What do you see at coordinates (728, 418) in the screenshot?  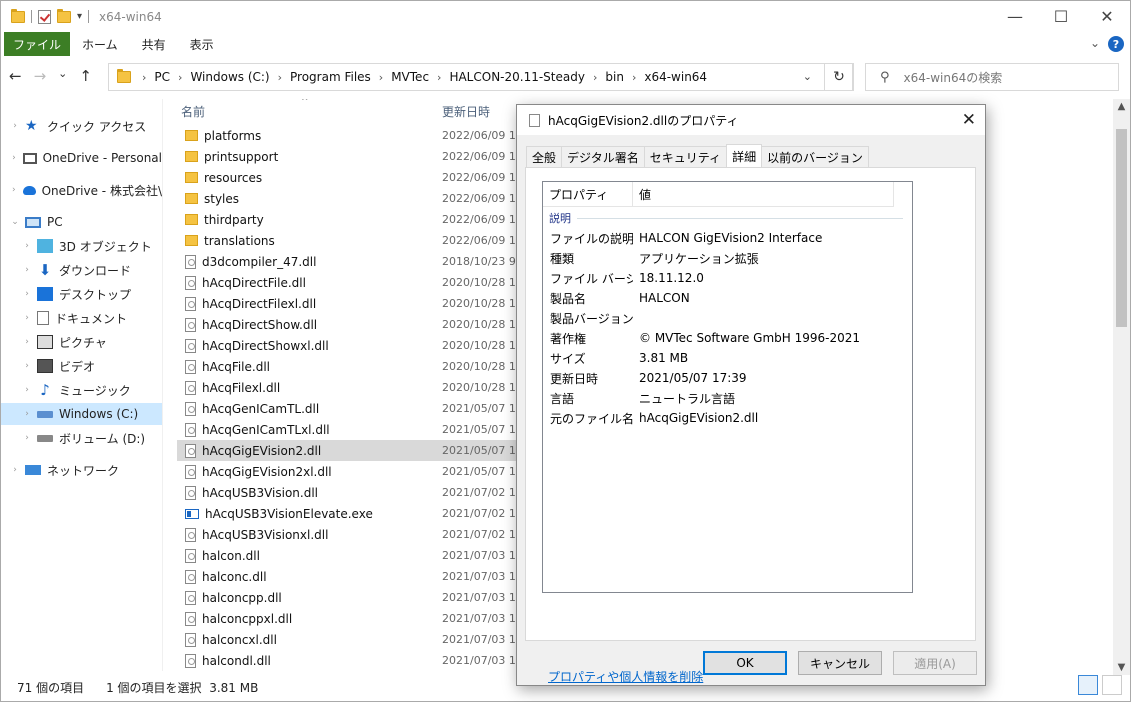 I see `property-row: 元のファイル名 hAcqGigEVision2.dll` at bounding box center [728, 418].